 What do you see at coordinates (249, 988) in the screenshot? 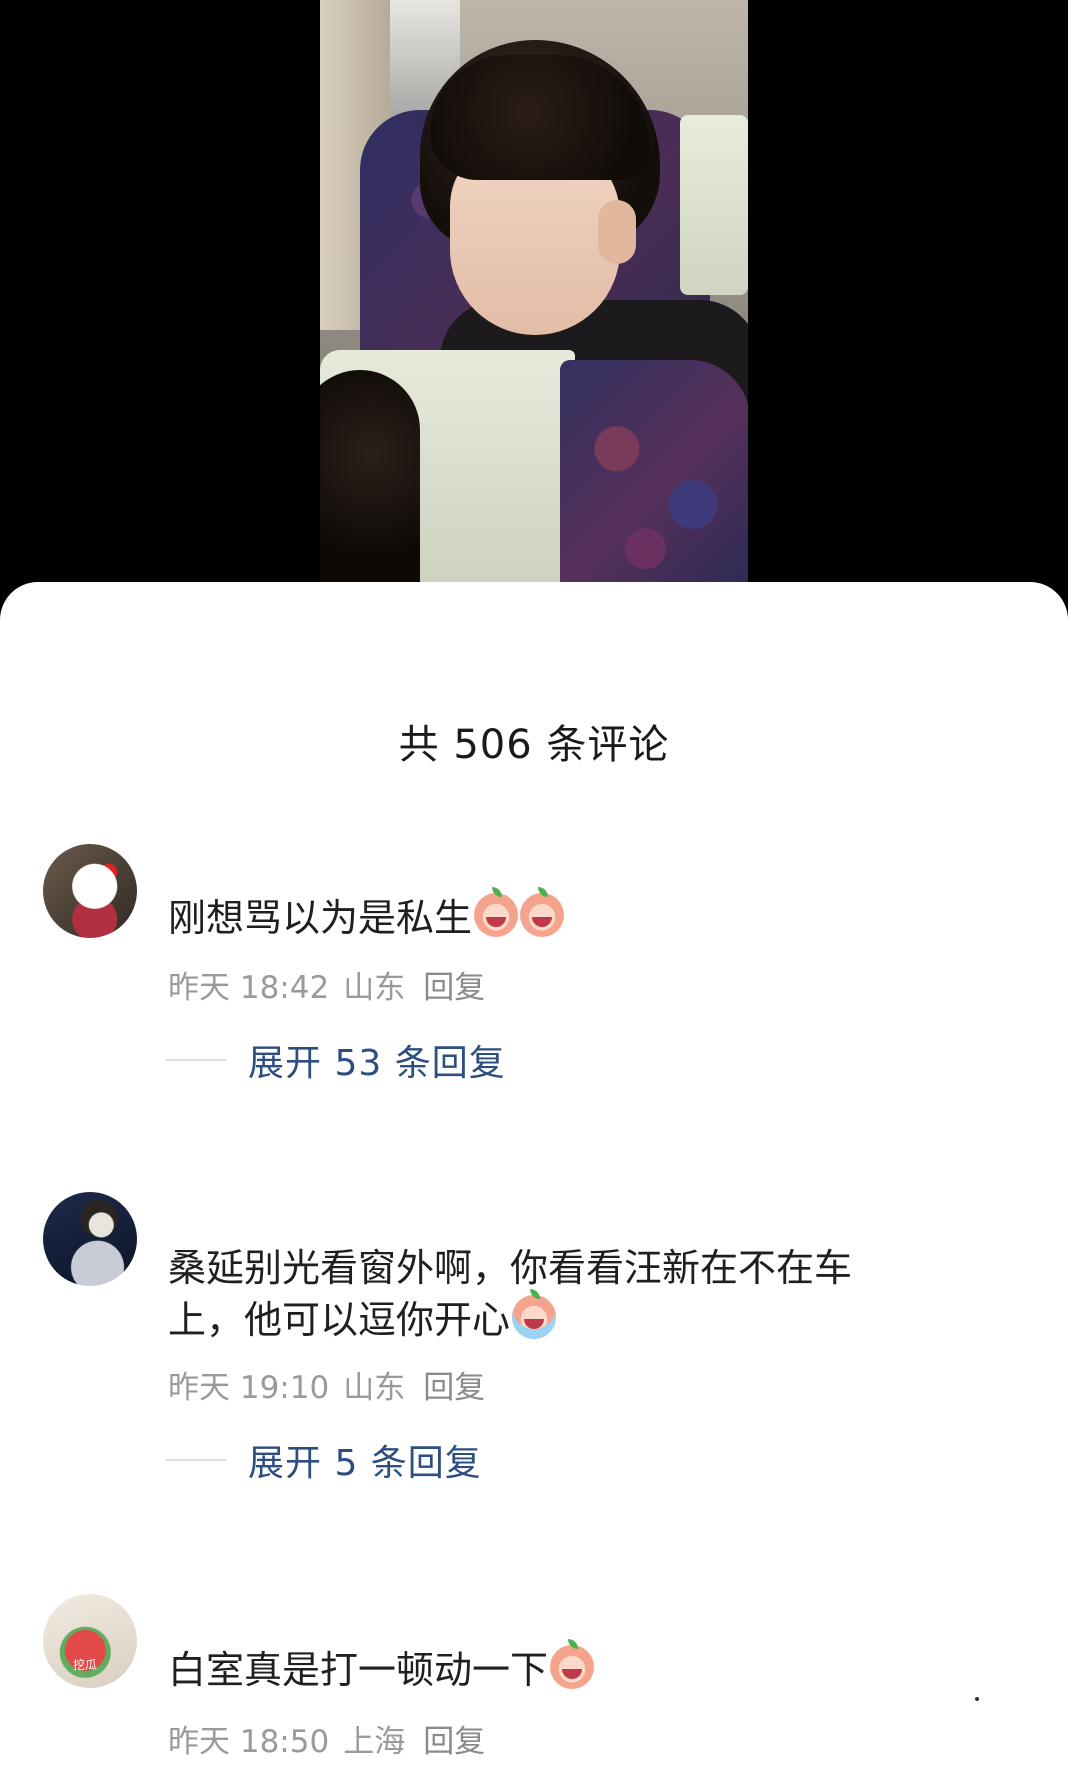
I see `comment-time: 昨天 18:42` at bounding box center [249, 988].